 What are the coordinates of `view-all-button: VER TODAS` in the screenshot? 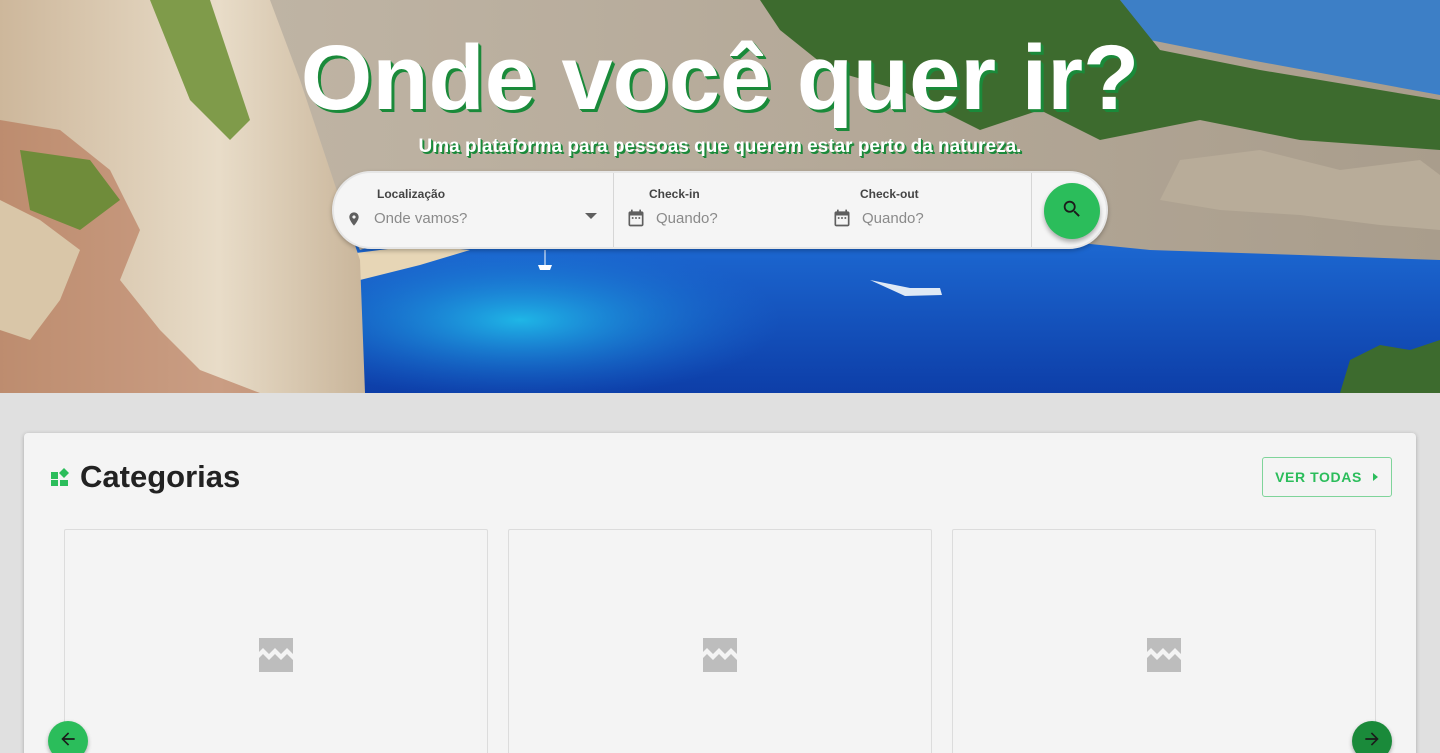 It's located at (1327, 477).